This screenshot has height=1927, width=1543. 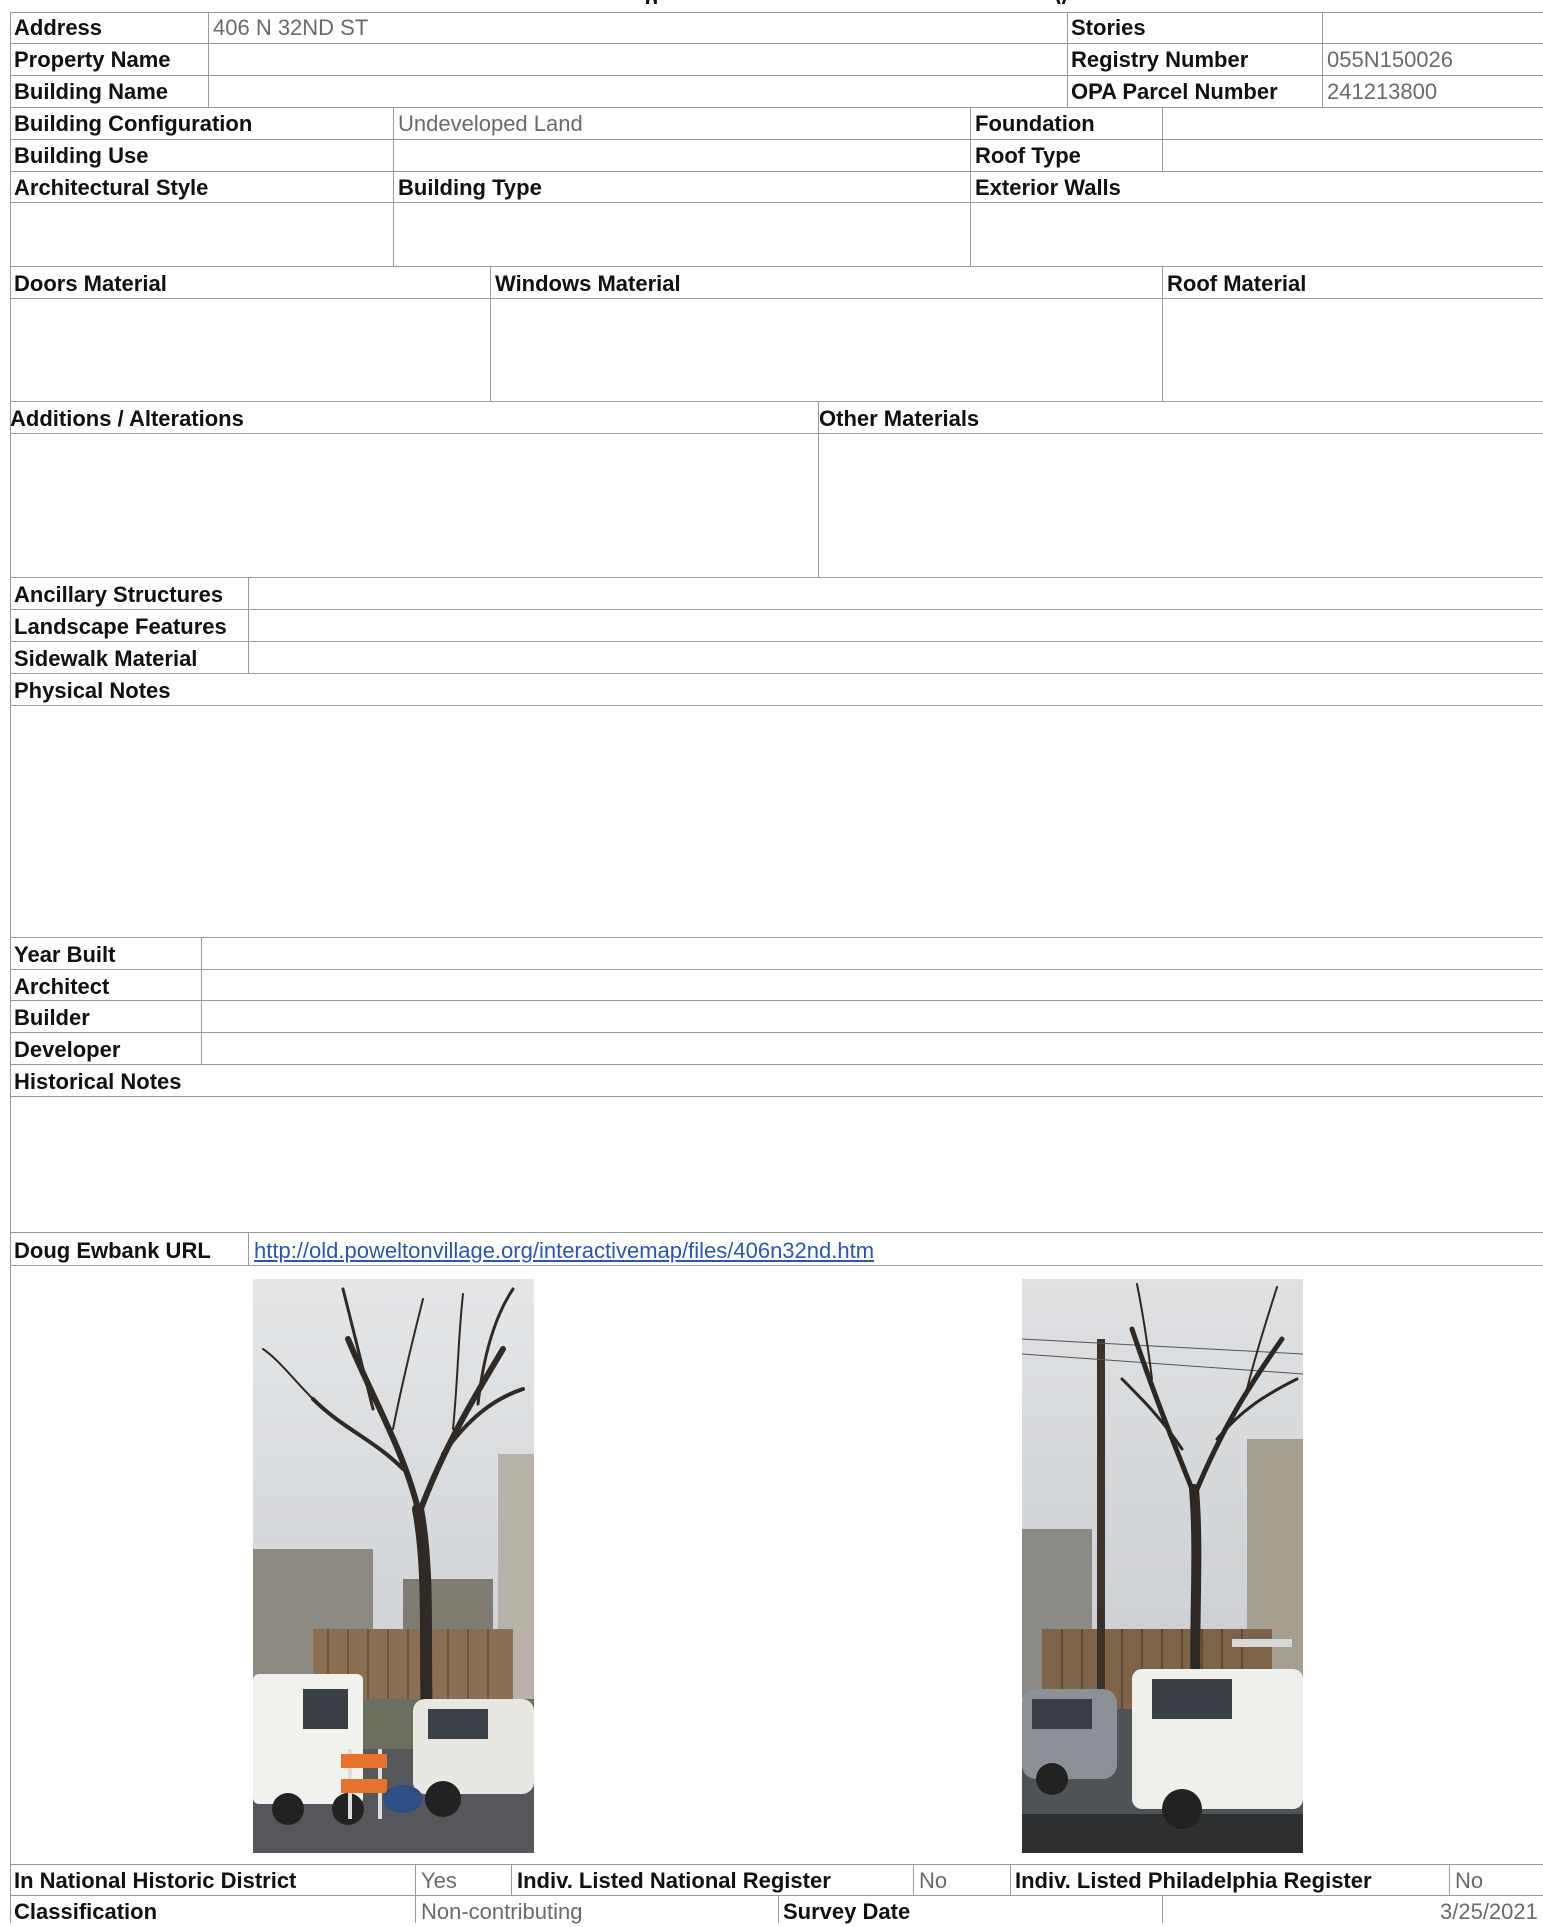 I want to click on indiv-philadelphia-register-value: No, so click(x=1469, y=1880).